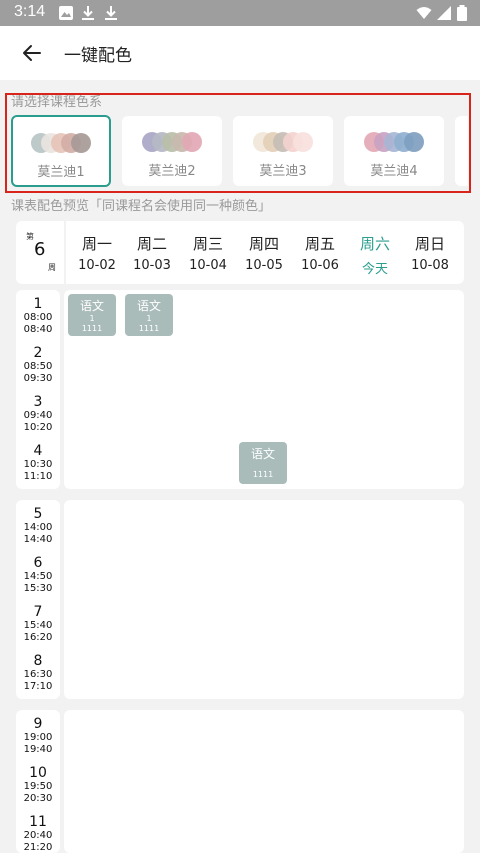 This screenshot has height=853, width=480. I want to click on period-start-time: 15:40, so click(38, 625).